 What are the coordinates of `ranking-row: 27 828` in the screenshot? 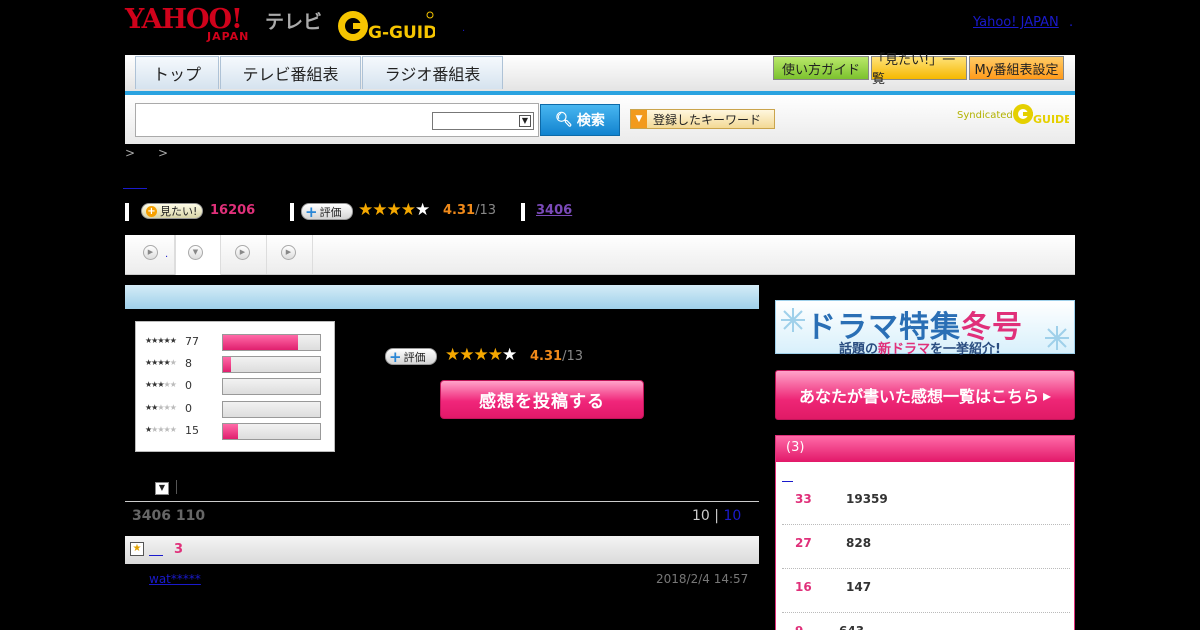 It's located at (926, 547).